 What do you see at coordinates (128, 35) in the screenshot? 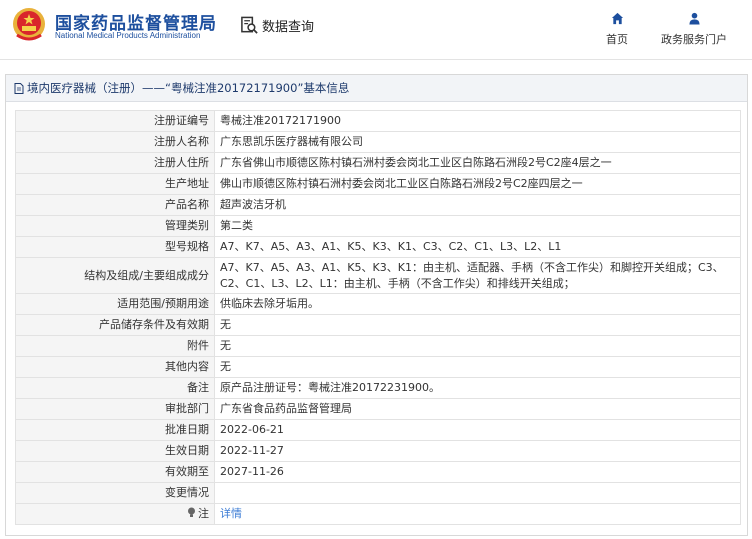
I see `org-name-en: National Medical Products Administration` at bounding box center [128, 35].